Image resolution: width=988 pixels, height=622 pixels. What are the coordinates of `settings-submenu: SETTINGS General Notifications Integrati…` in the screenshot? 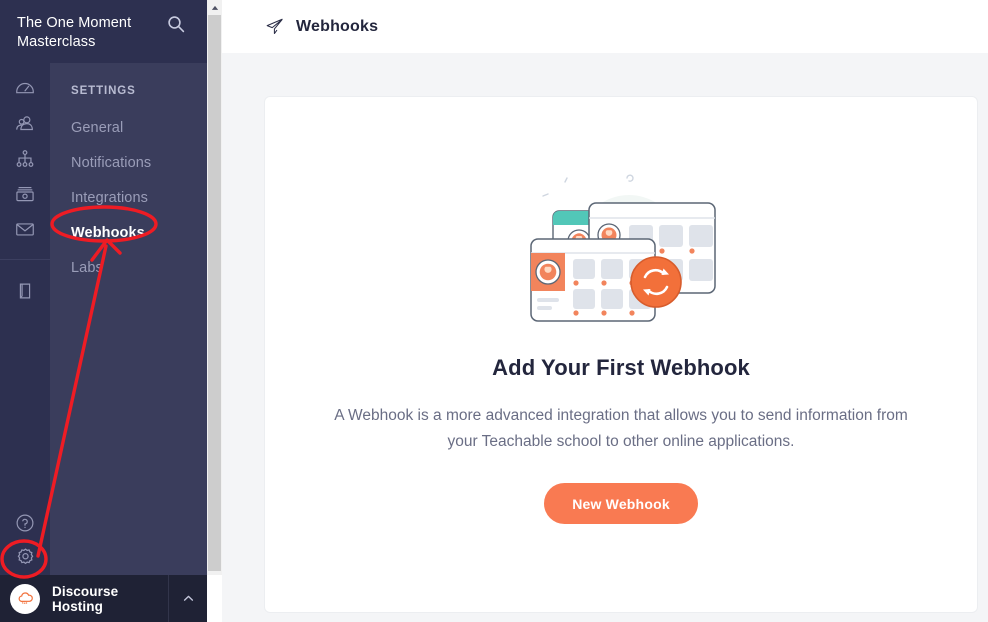 It's located at (128, 319).